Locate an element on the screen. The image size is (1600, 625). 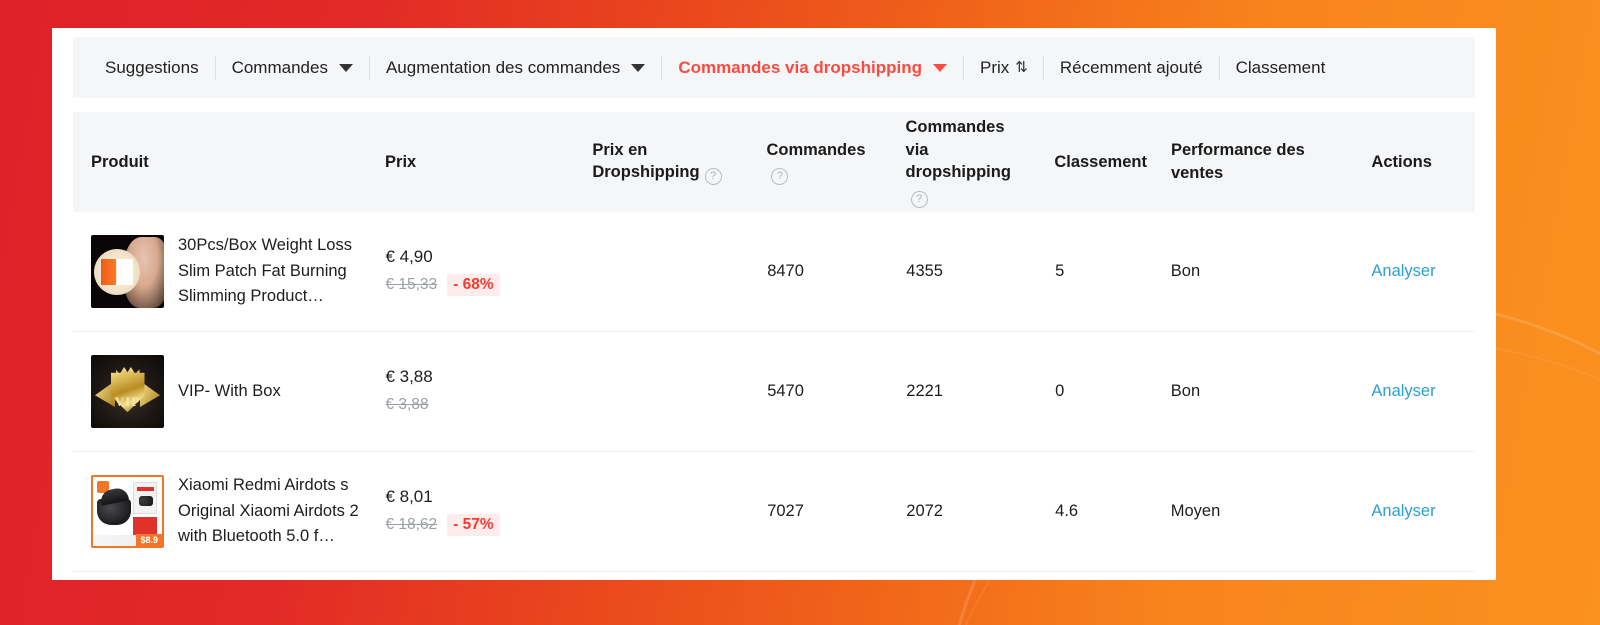
column-header-classement: Classement is located at coordinates (1098, 162).